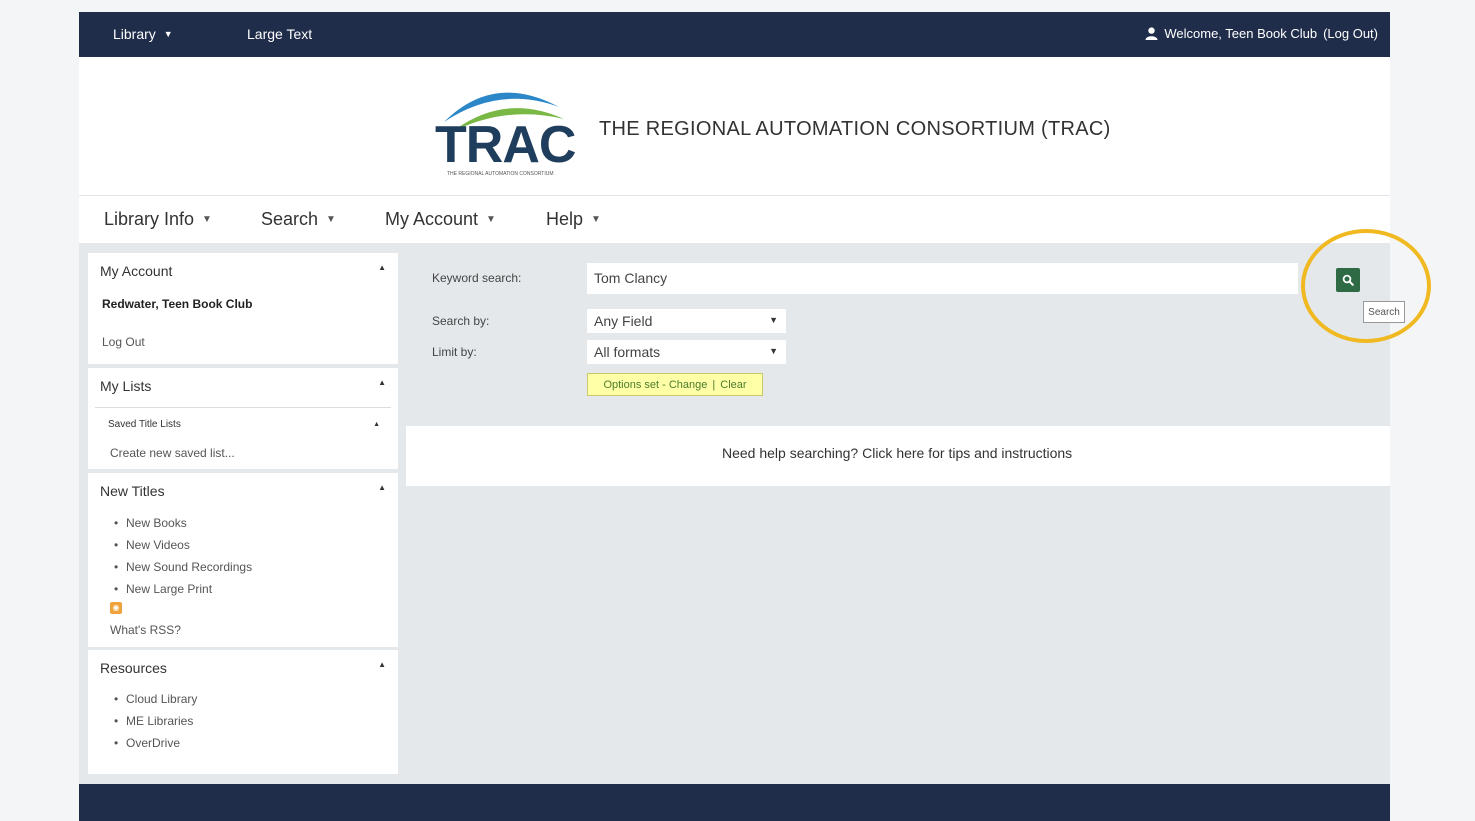 Image resolution: width=1475 pixels, height=821 pixels. What do you see at coordinates (134, 34) in the screenshot?
I see `library-menu-label: Library` at bounding box center [134, 34].